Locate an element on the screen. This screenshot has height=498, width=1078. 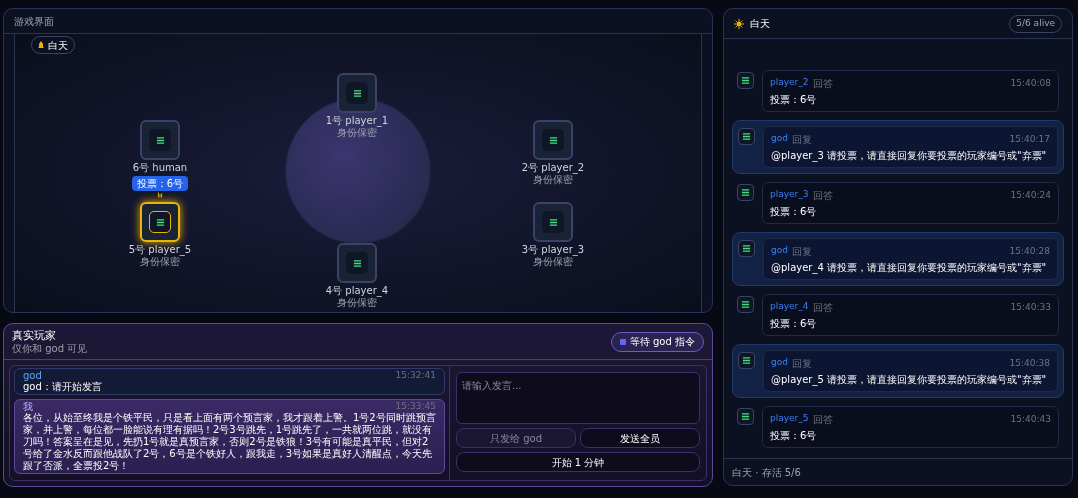
vote-bubble: 投票：6号 is located at coordinates (160, 183).